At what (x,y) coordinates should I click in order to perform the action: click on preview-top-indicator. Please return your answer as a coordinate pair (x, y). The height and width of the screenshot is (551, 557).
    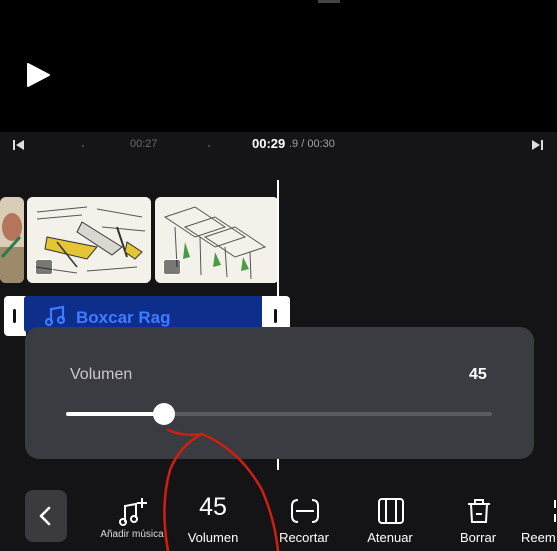
    Looking at the image, I should click on (329, 1).